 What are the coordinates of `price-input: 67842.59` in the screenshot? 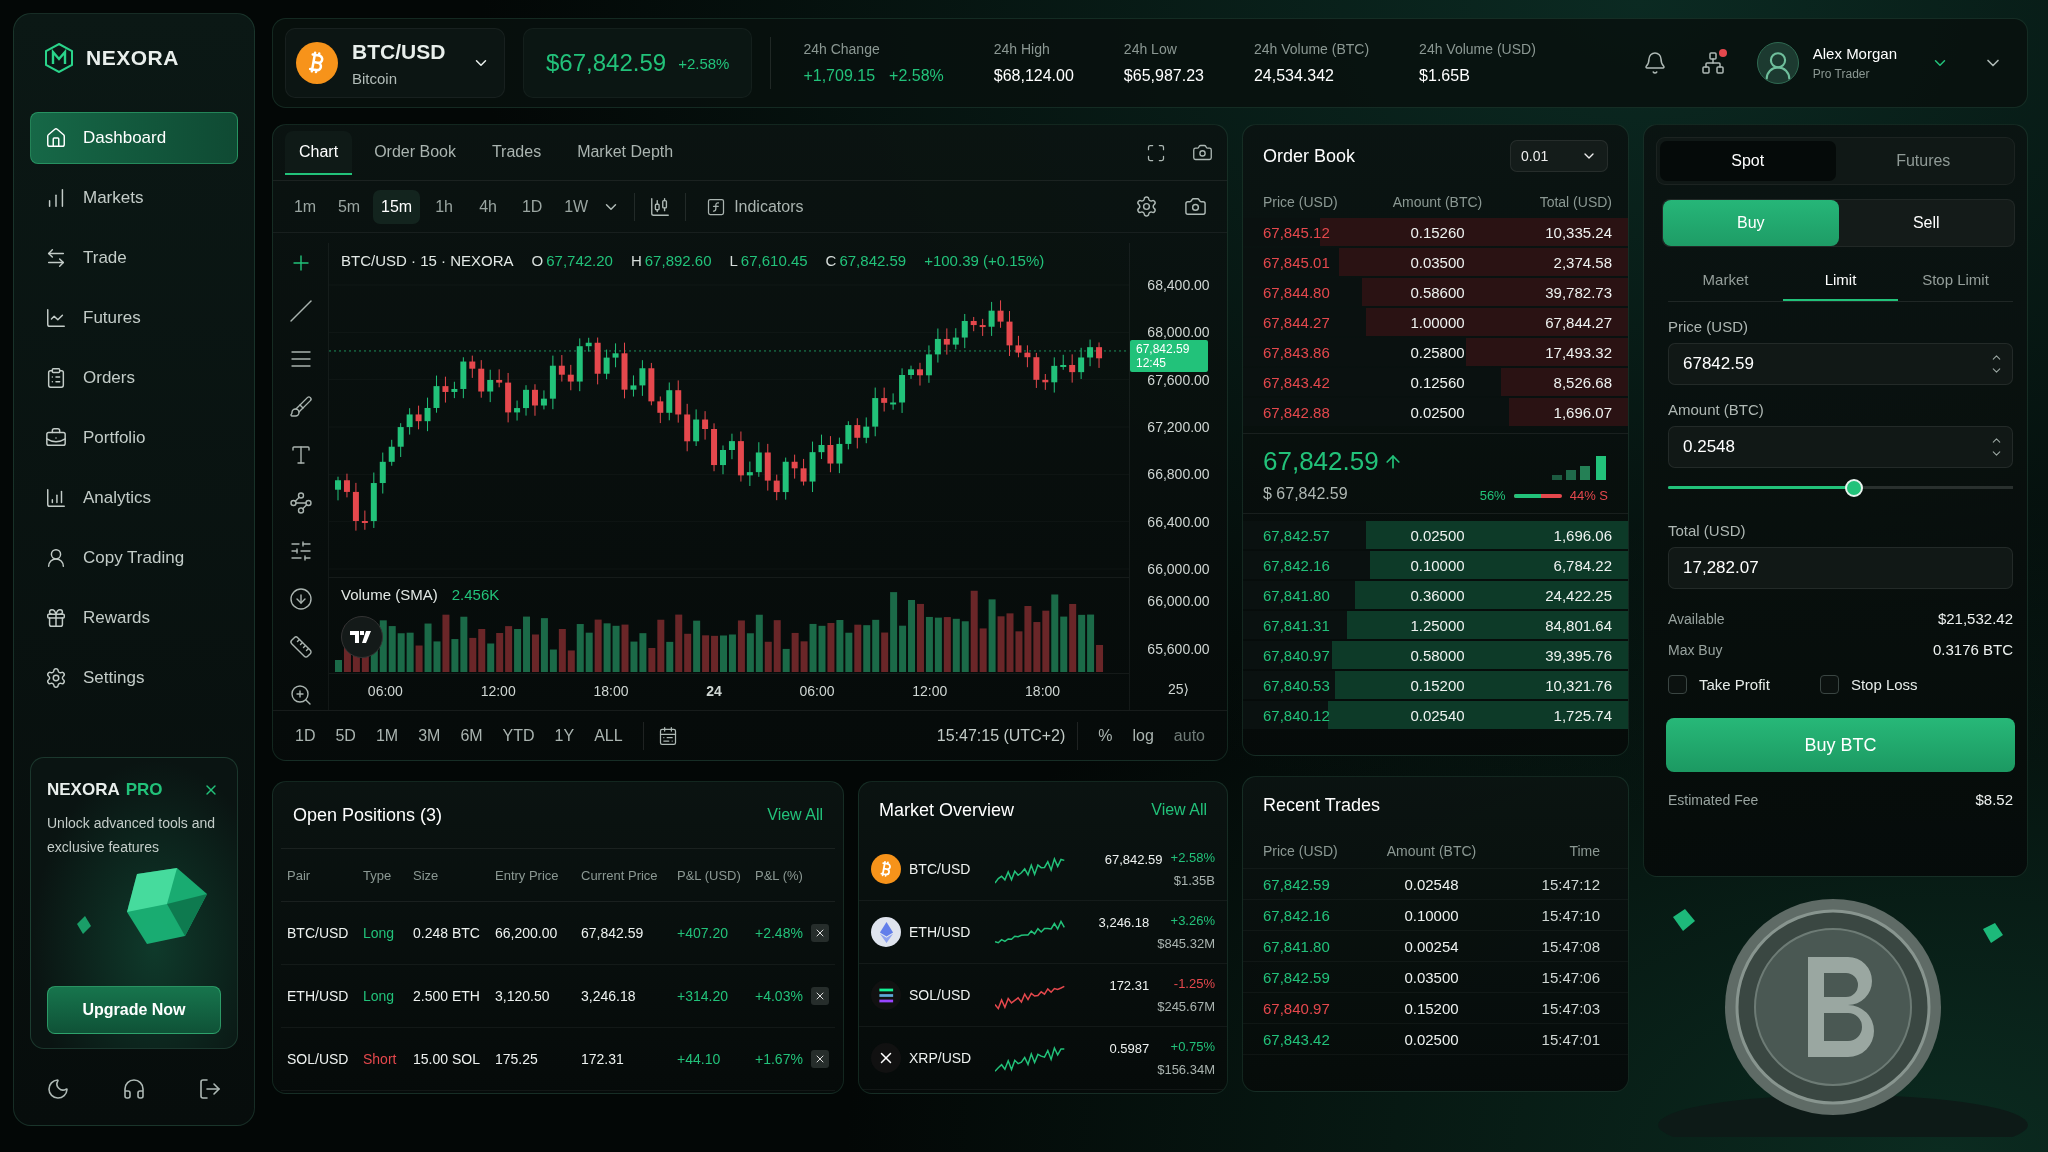 It's located at (1840, 364).